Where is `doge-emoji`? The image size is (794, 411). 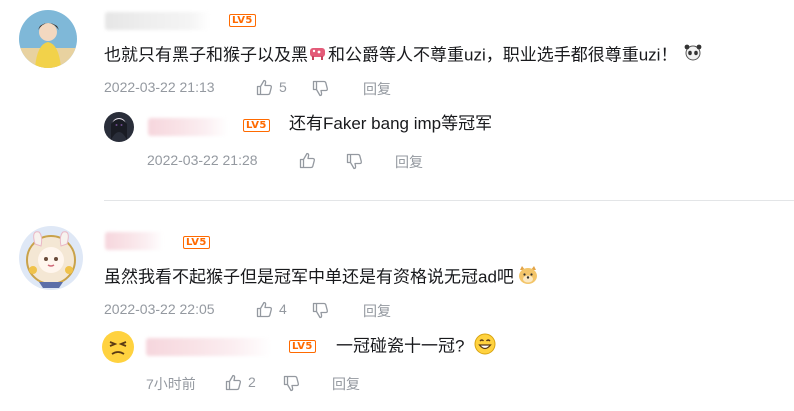
doge-emoji is located at coordinates (528, 278).